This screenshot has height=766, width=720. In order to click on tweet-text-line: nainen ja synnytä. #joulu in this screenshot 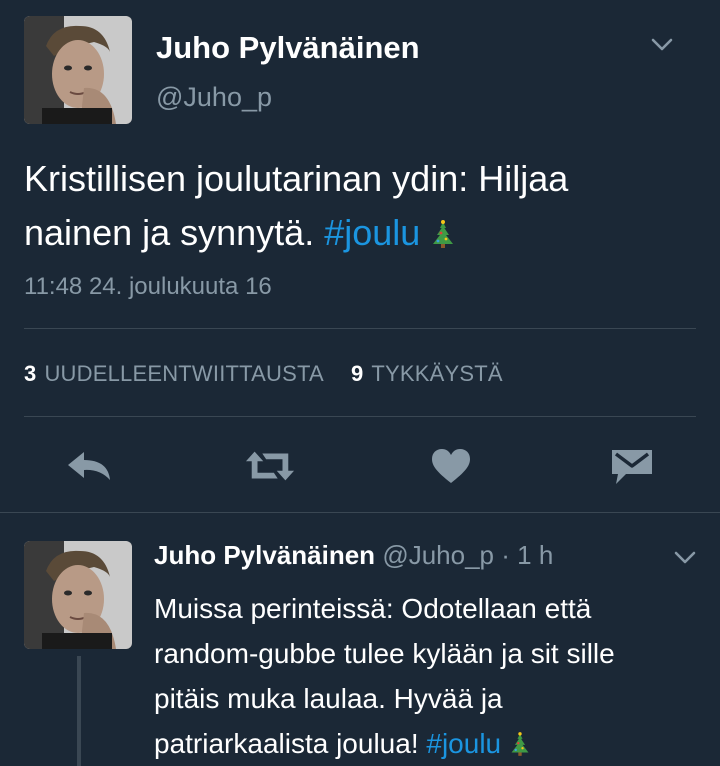, I will do `click(296, 233)`.